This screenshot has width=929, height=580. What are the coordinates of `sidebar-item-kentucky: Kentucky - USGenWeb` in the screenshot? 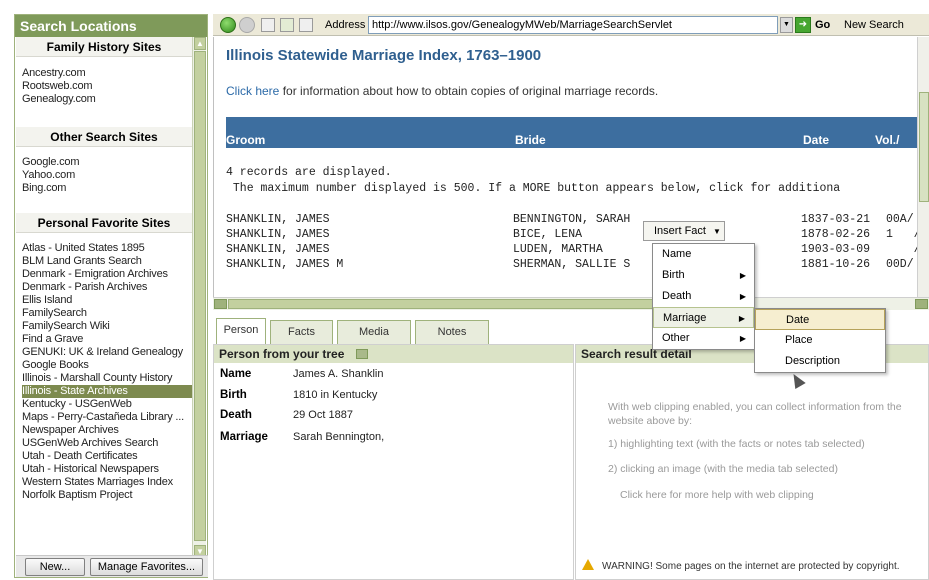 It's located at (107, 404).